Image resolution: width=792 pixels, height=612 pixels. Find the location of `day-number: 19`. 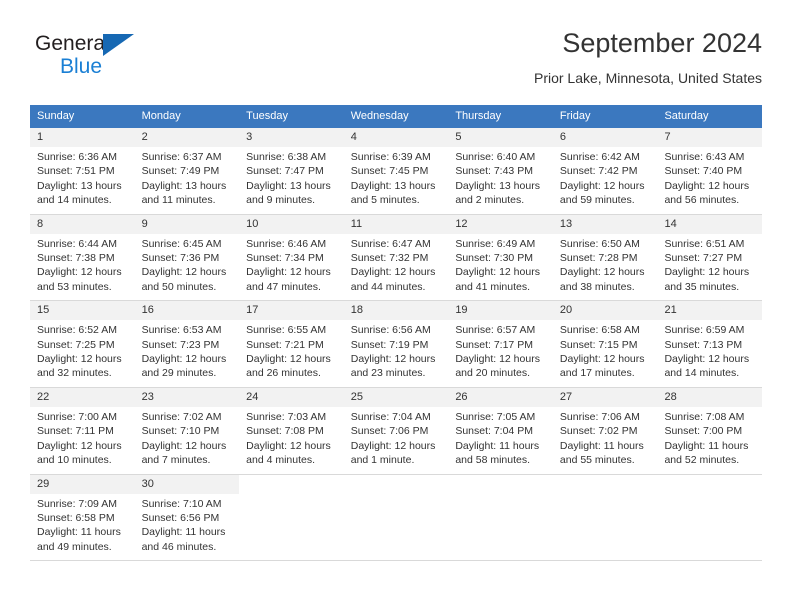

day-number: 19 is located at coordinates (500, 311).